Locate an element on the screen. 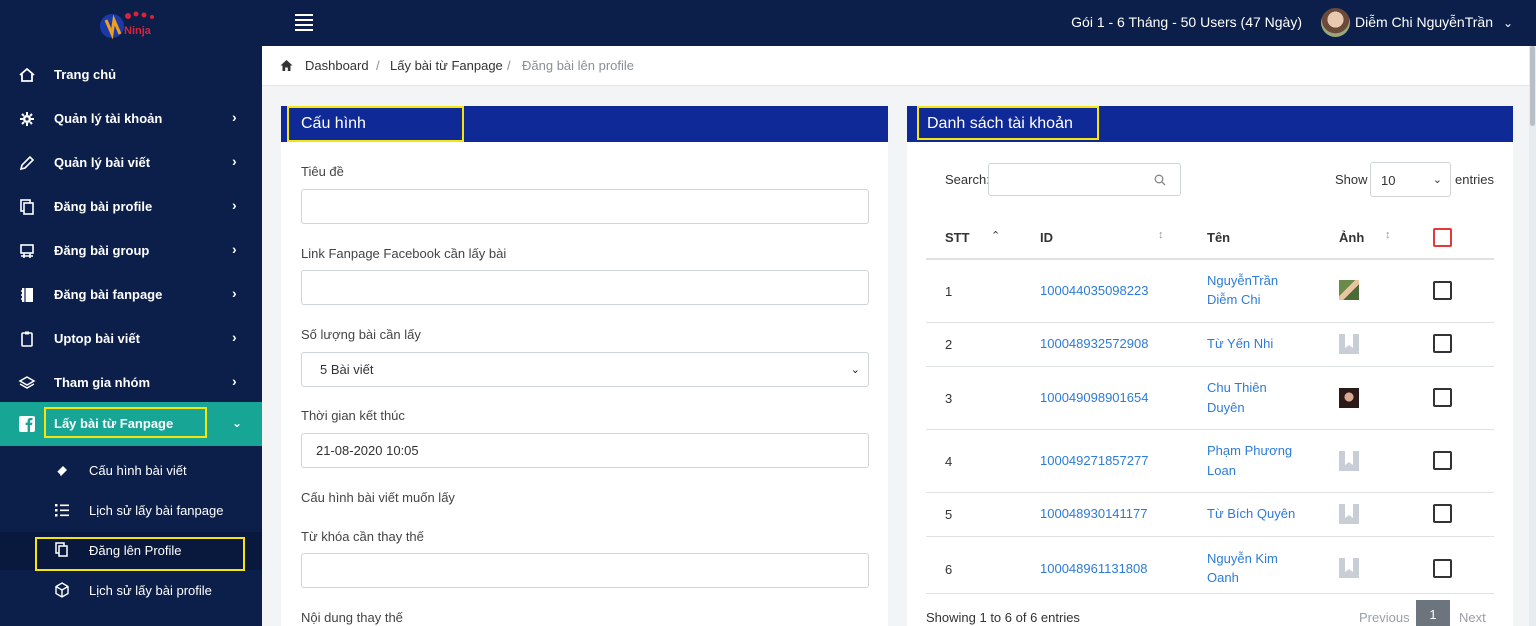 The width and height of the screenshot is (1536, 626). page-length-value: 10 is located at coordinates (1388, 180).